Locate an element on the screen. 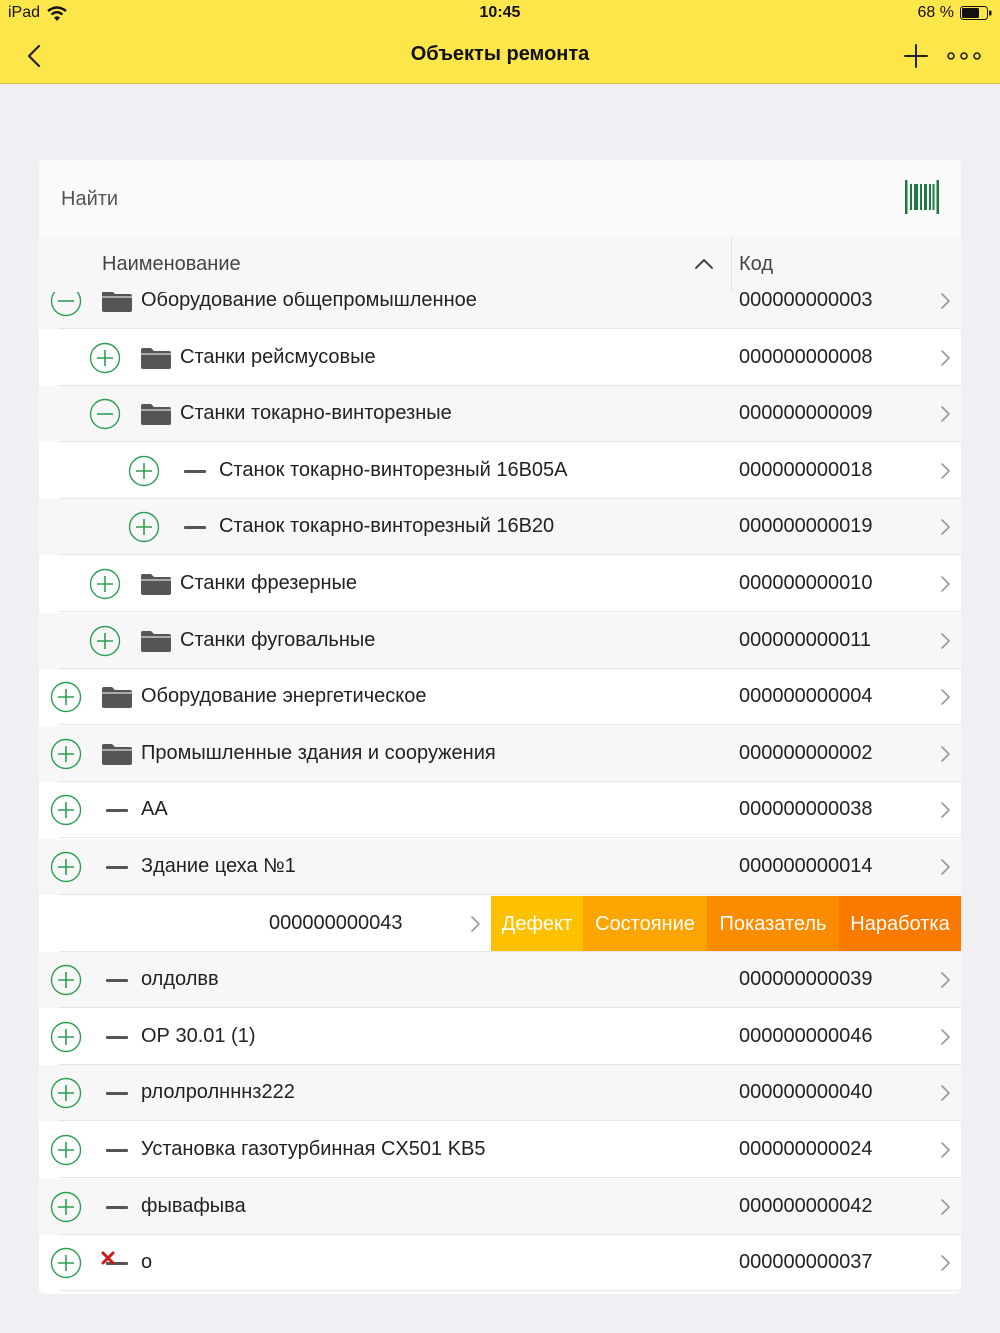  chevron-up-icon is located at coordinates (704, 264).